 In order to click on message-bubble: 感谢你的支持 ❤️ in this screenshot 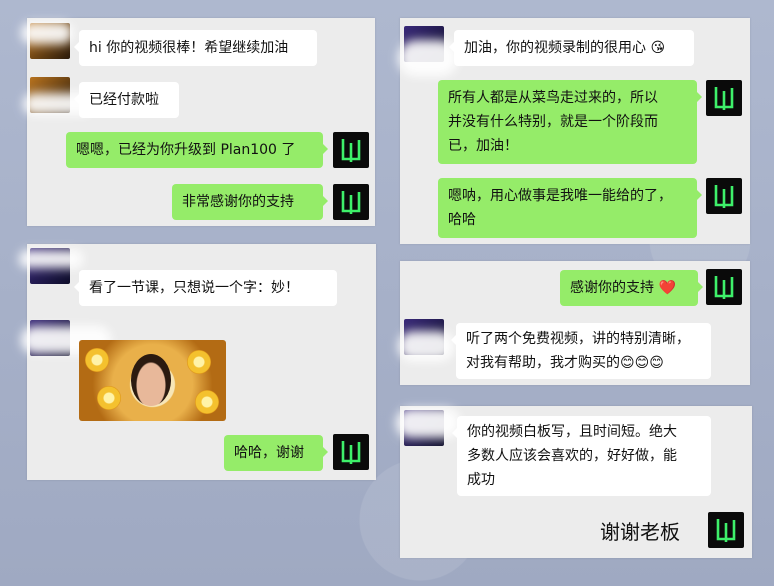, I will do `click(631, 288)`.